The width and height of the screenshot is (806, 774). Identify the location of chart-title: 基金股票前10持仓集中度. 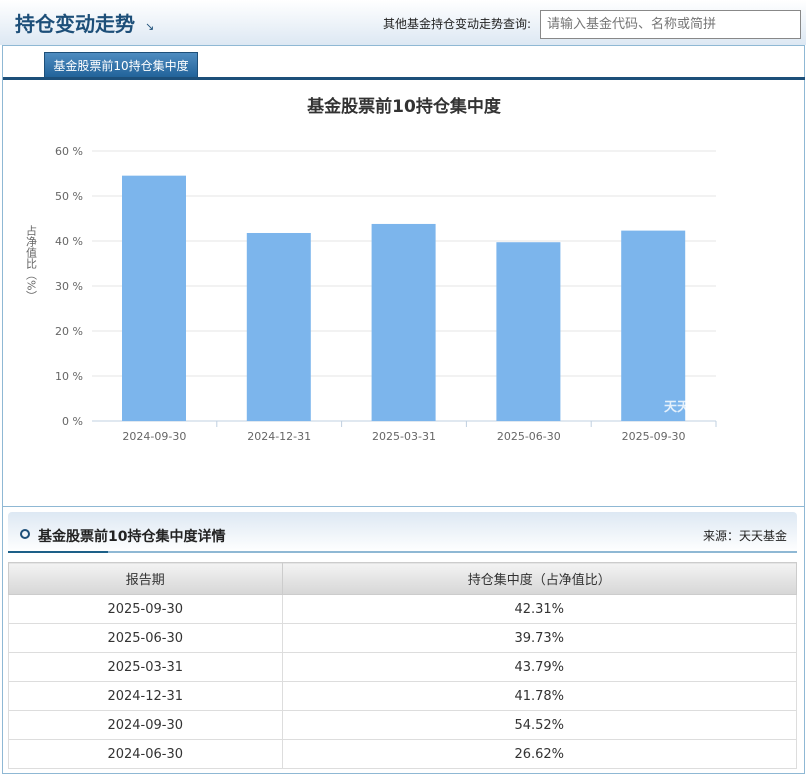
(404, 106).